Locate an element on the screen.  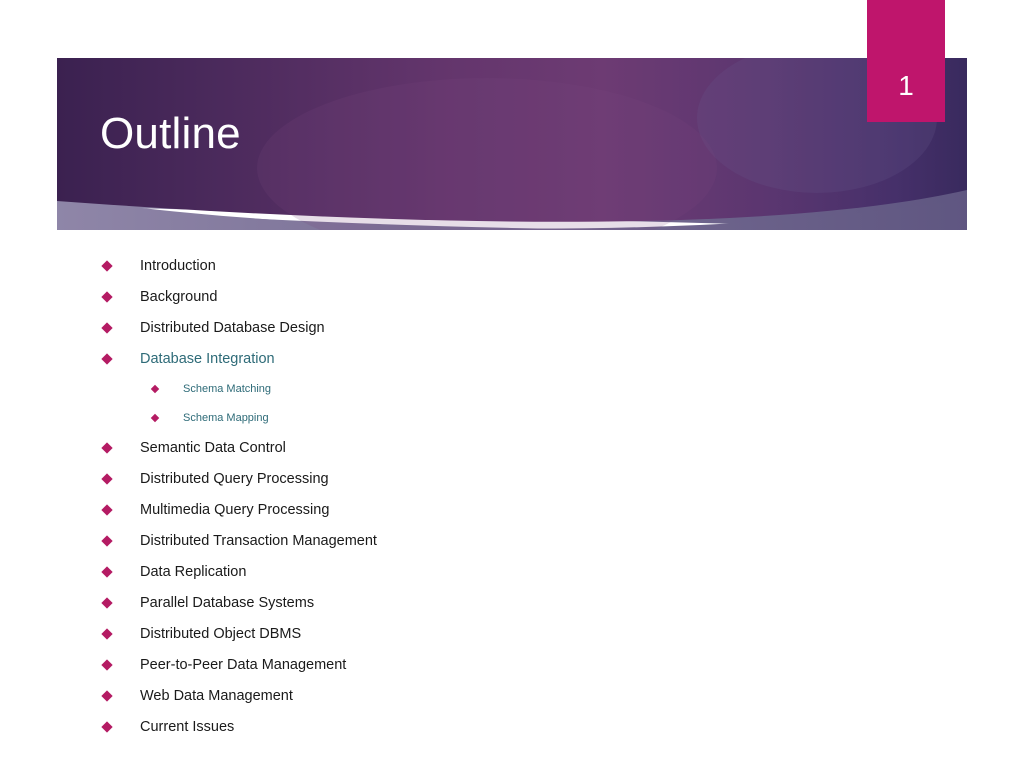
outline-item: Introduction is located at coordinates (512, 265).